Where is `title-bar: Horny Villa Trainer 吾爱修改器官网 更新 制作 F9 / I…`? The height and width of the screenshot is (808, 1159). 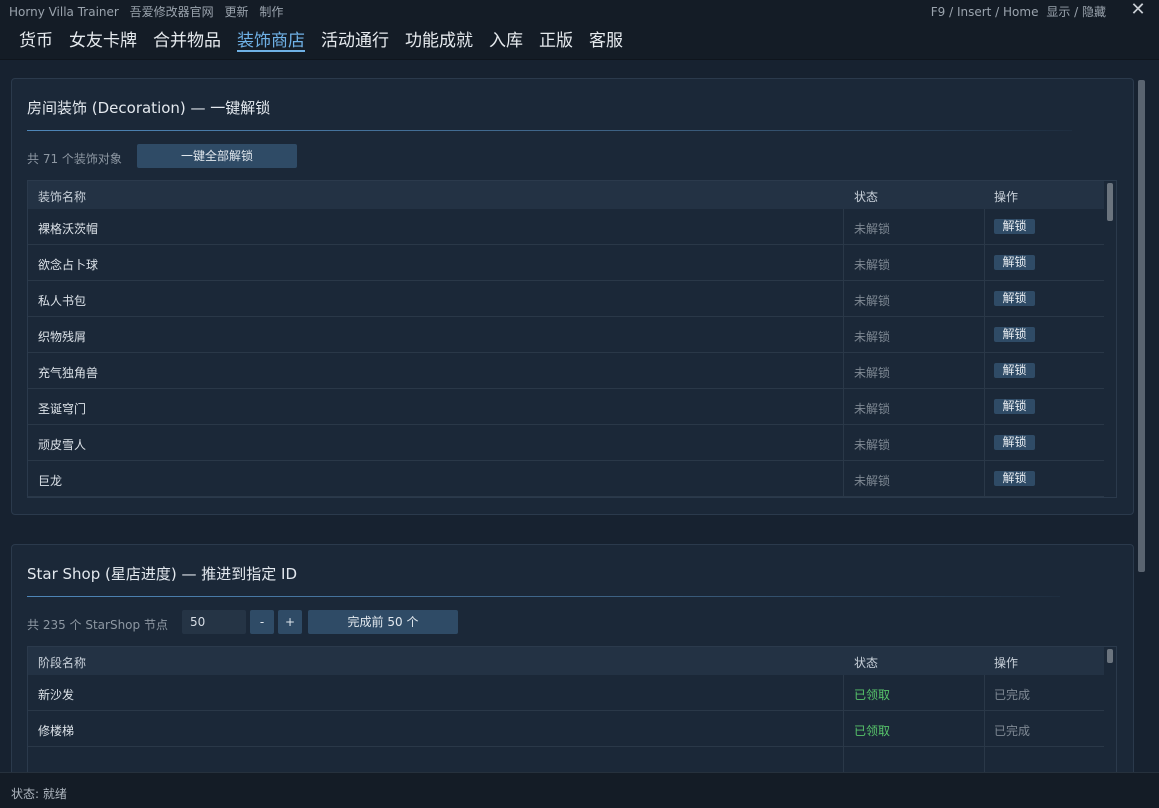
title-bar: Horny Villa Trainer 吾爱修改器官网 更新 制作 F9 / I… is located at coordinates (579, 11).